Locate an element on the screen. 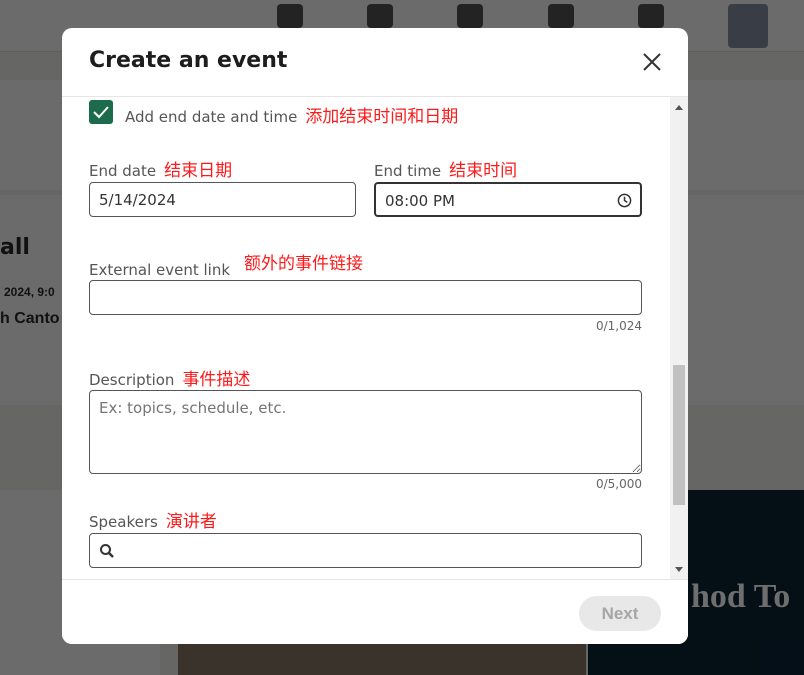 This screenshot has width=804, height=675. external-link-counter: 0/1,024 is located at coordinates (618, 326).